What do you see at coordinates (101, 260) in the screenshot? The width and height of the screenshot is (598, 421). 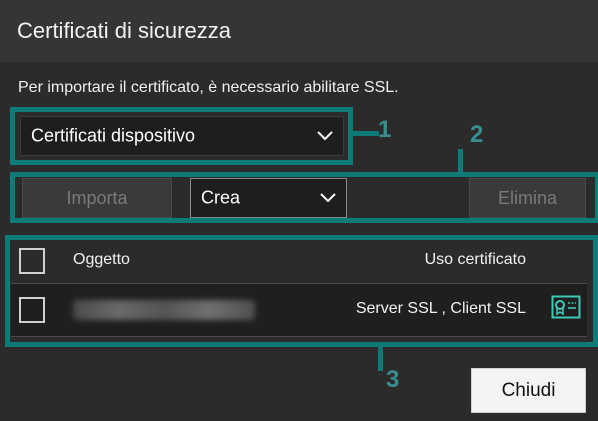 I see `column-header-object: Oggetto` at bounding box center [101, 260].